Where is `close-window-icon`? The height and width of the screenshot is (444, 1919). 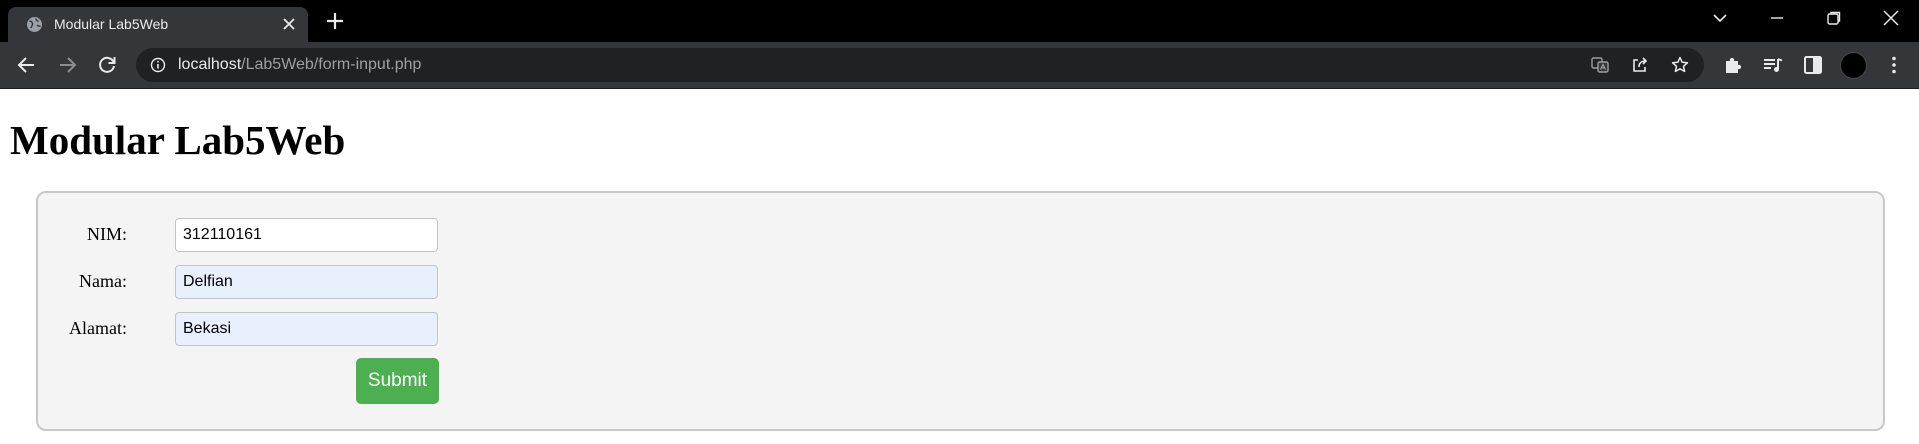 close-window-icon is located at coordinates (1891, 18).